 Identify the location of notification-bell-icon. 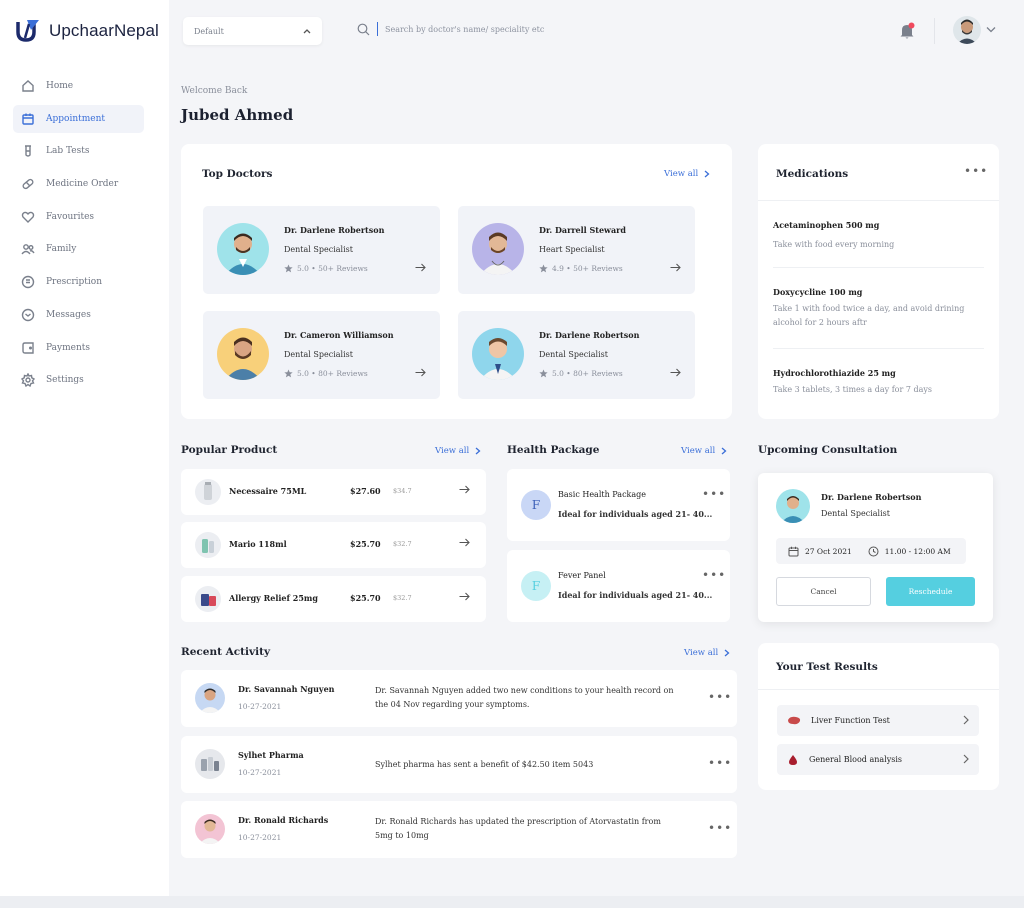
(907, 31).